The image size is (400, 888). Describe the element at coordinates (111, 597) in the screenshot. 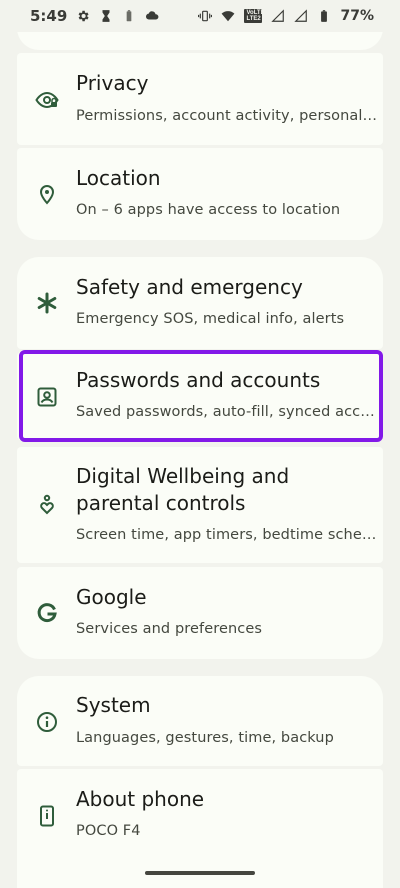

I see `google-title: Google` at that location.